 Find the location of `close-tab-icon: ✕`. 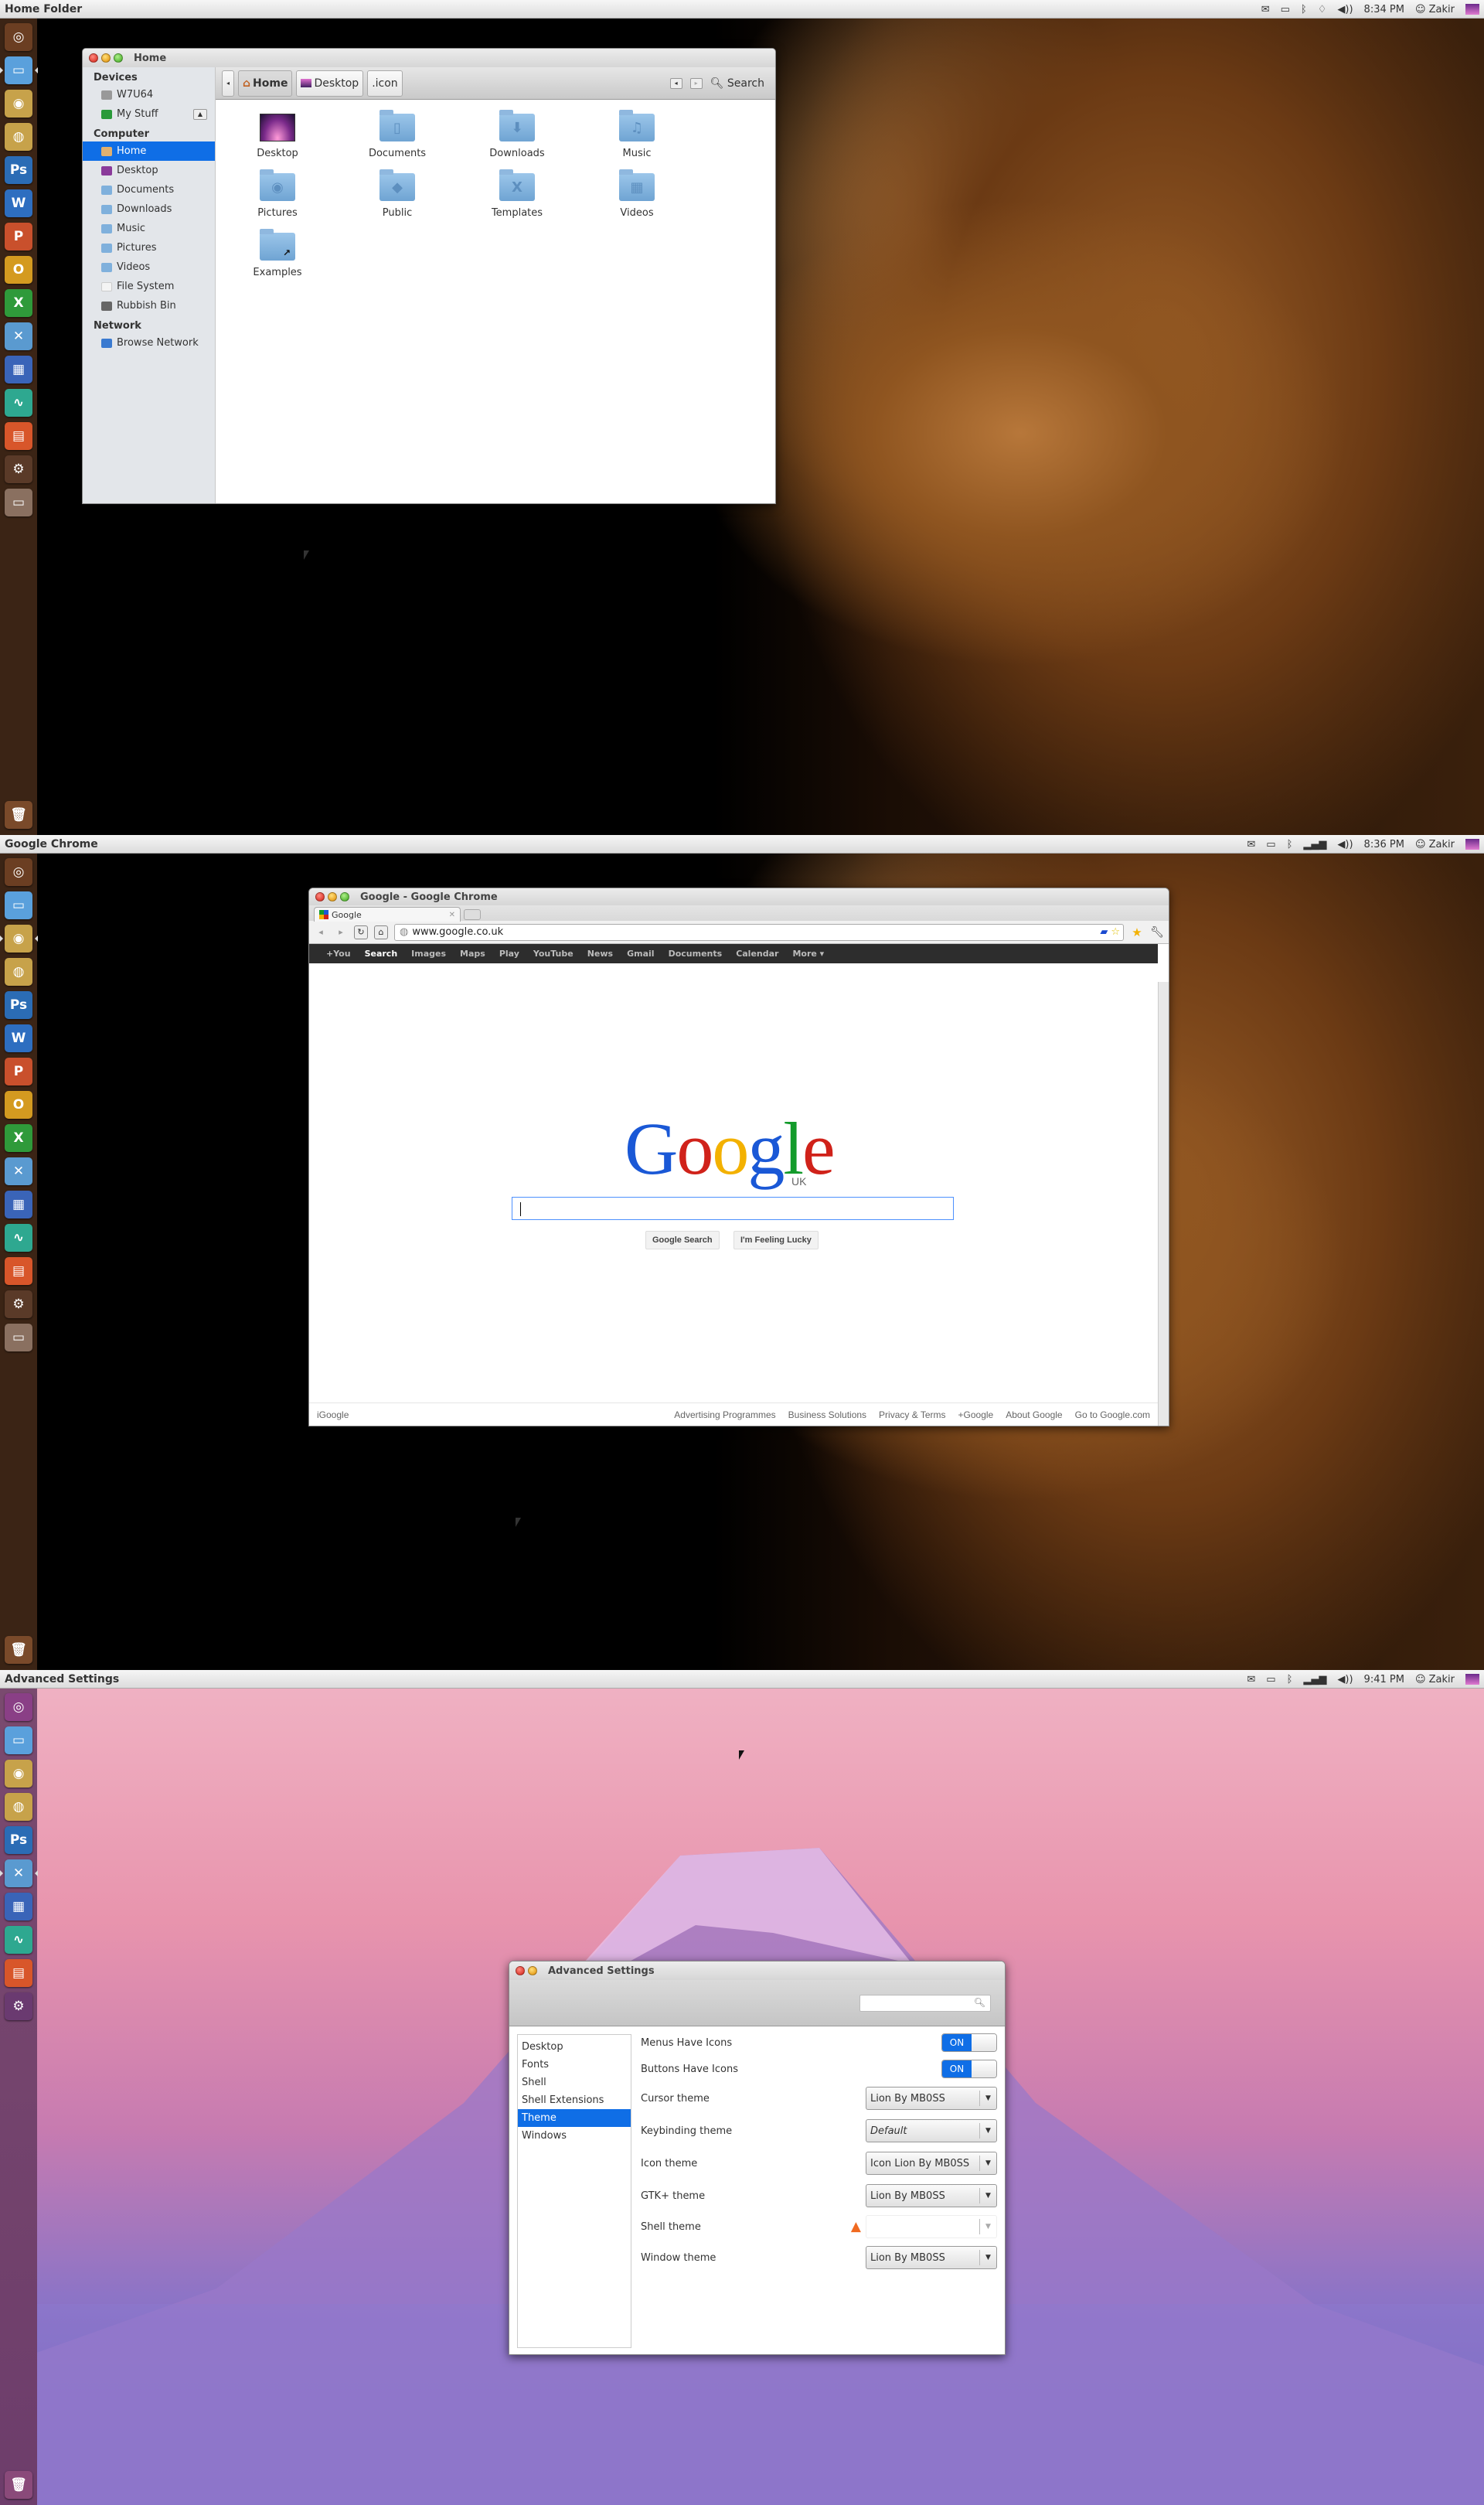

close-tab-icon: ✕ is located at coordinates (452, 915).